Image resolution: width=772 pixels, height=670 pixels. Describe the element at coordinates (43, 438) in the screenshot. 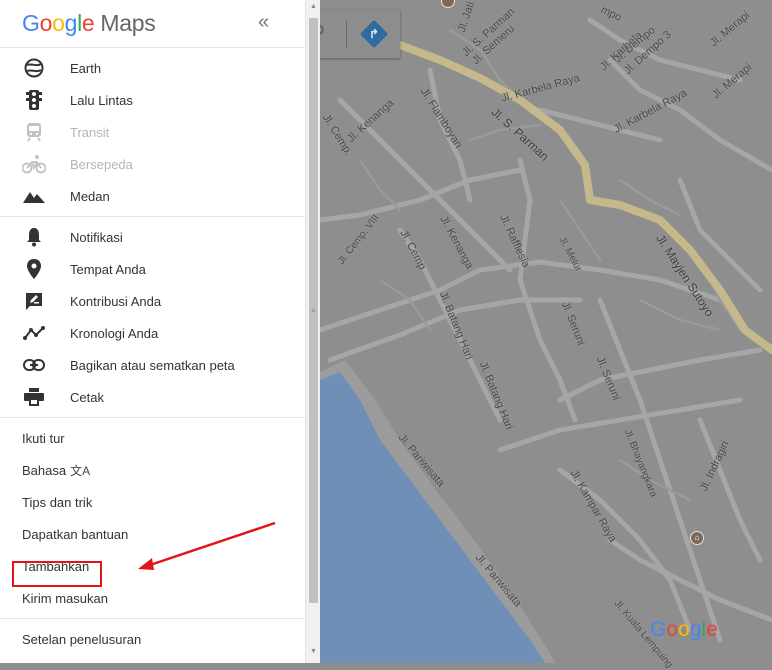

I see `menu-item-label: Ikuti tur` at that location.